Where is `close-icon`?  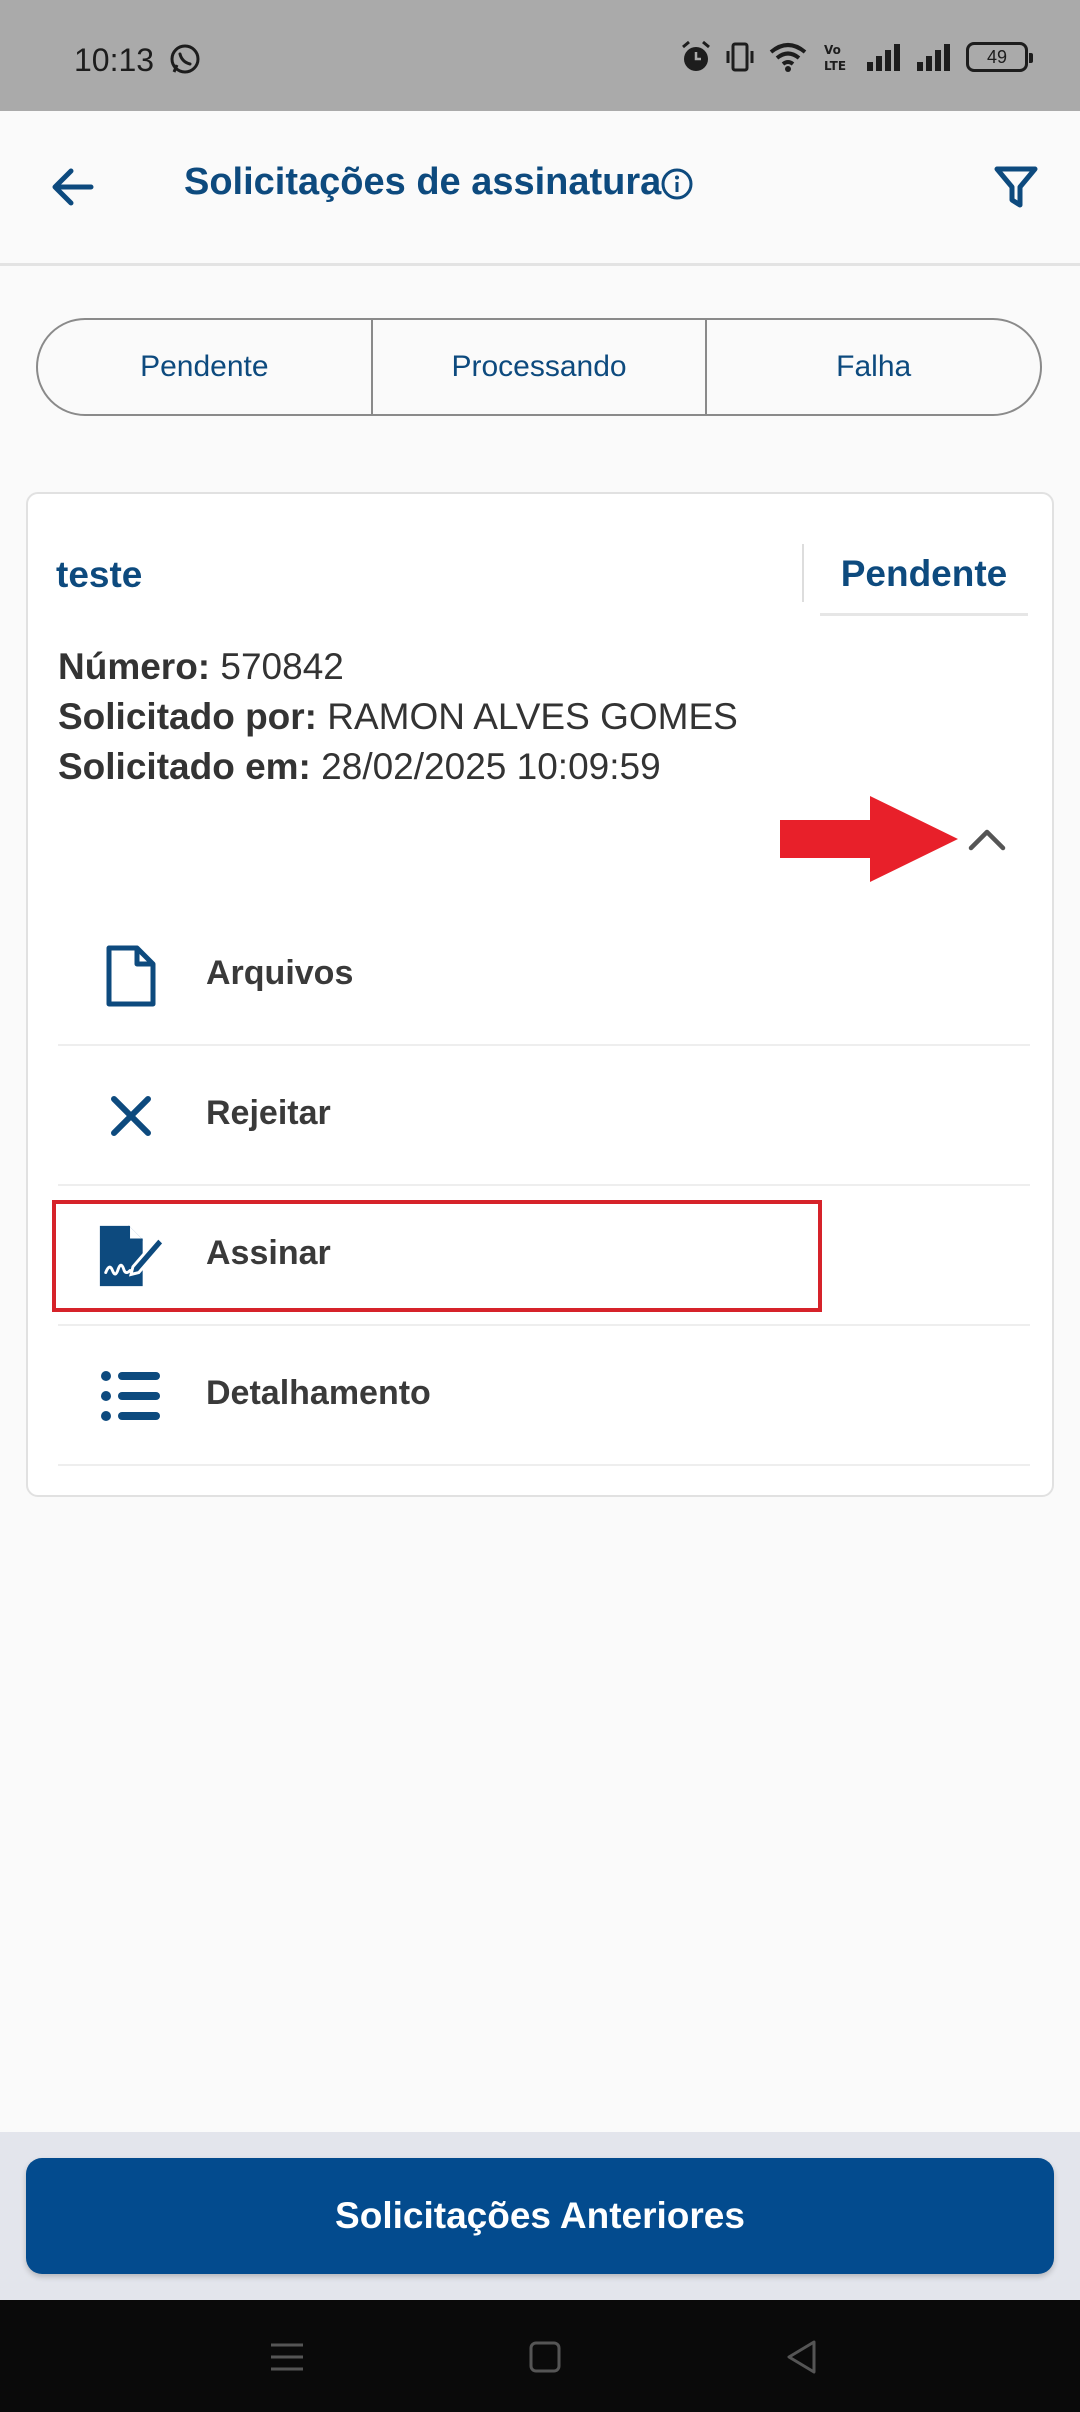 close-icon is located at coordinates (131, 1116).